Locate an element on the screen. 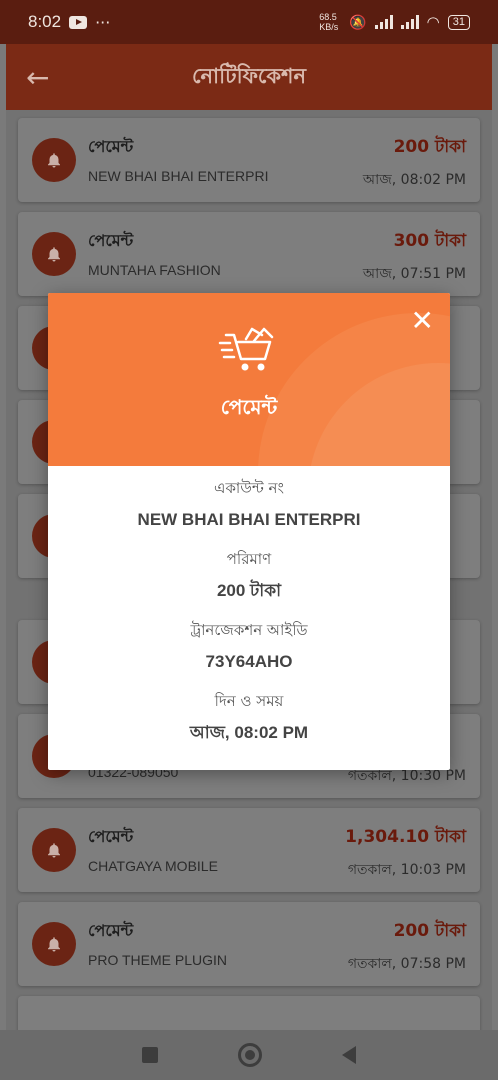 Image resolution: width=498 pixels, height=1080 pixels. app-bar: ← নোটিফিকেশন is located at coordinates (249, 77).